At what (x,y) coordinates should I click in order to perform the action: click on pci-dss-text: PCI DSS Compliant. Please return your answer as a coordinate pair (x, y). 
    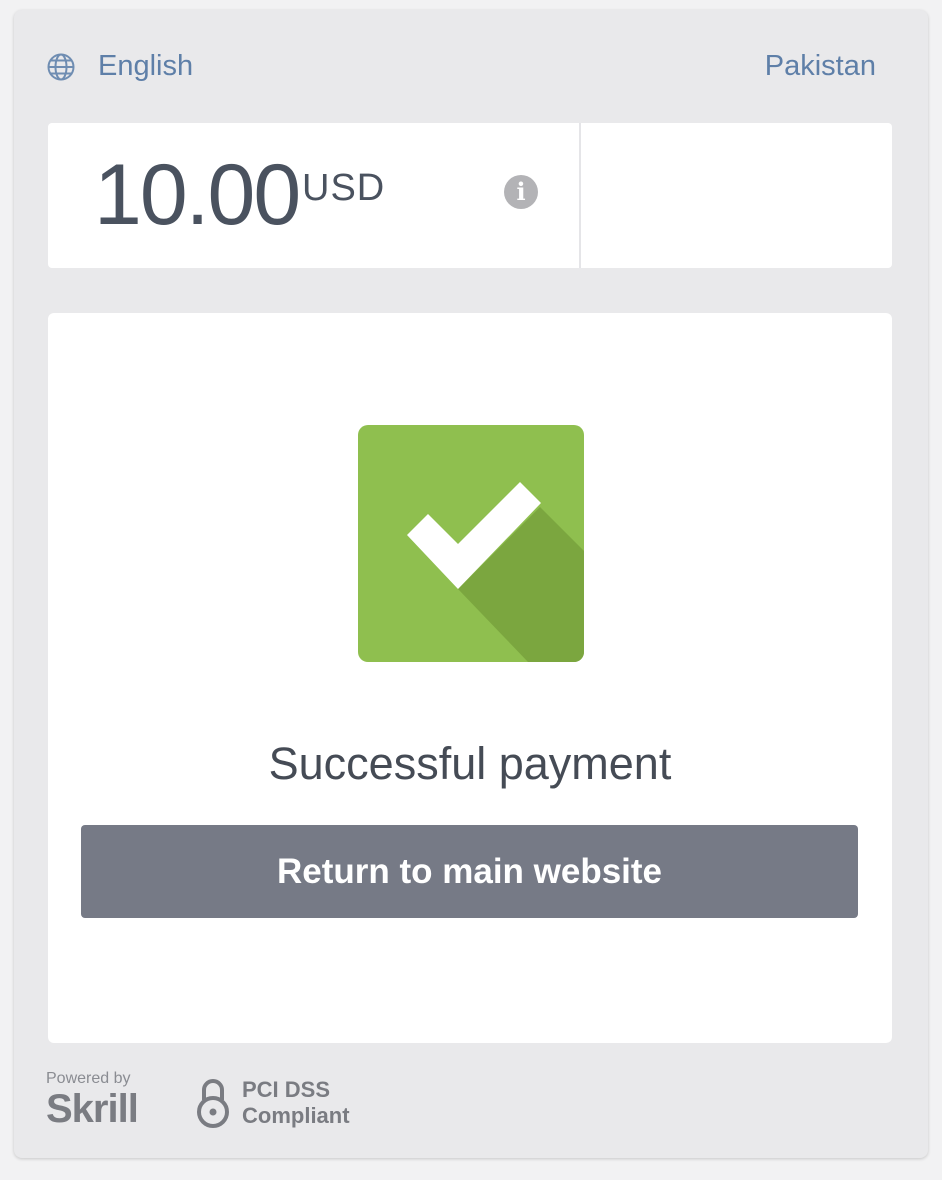
    Looking at the image, I should click on (296, 1103).